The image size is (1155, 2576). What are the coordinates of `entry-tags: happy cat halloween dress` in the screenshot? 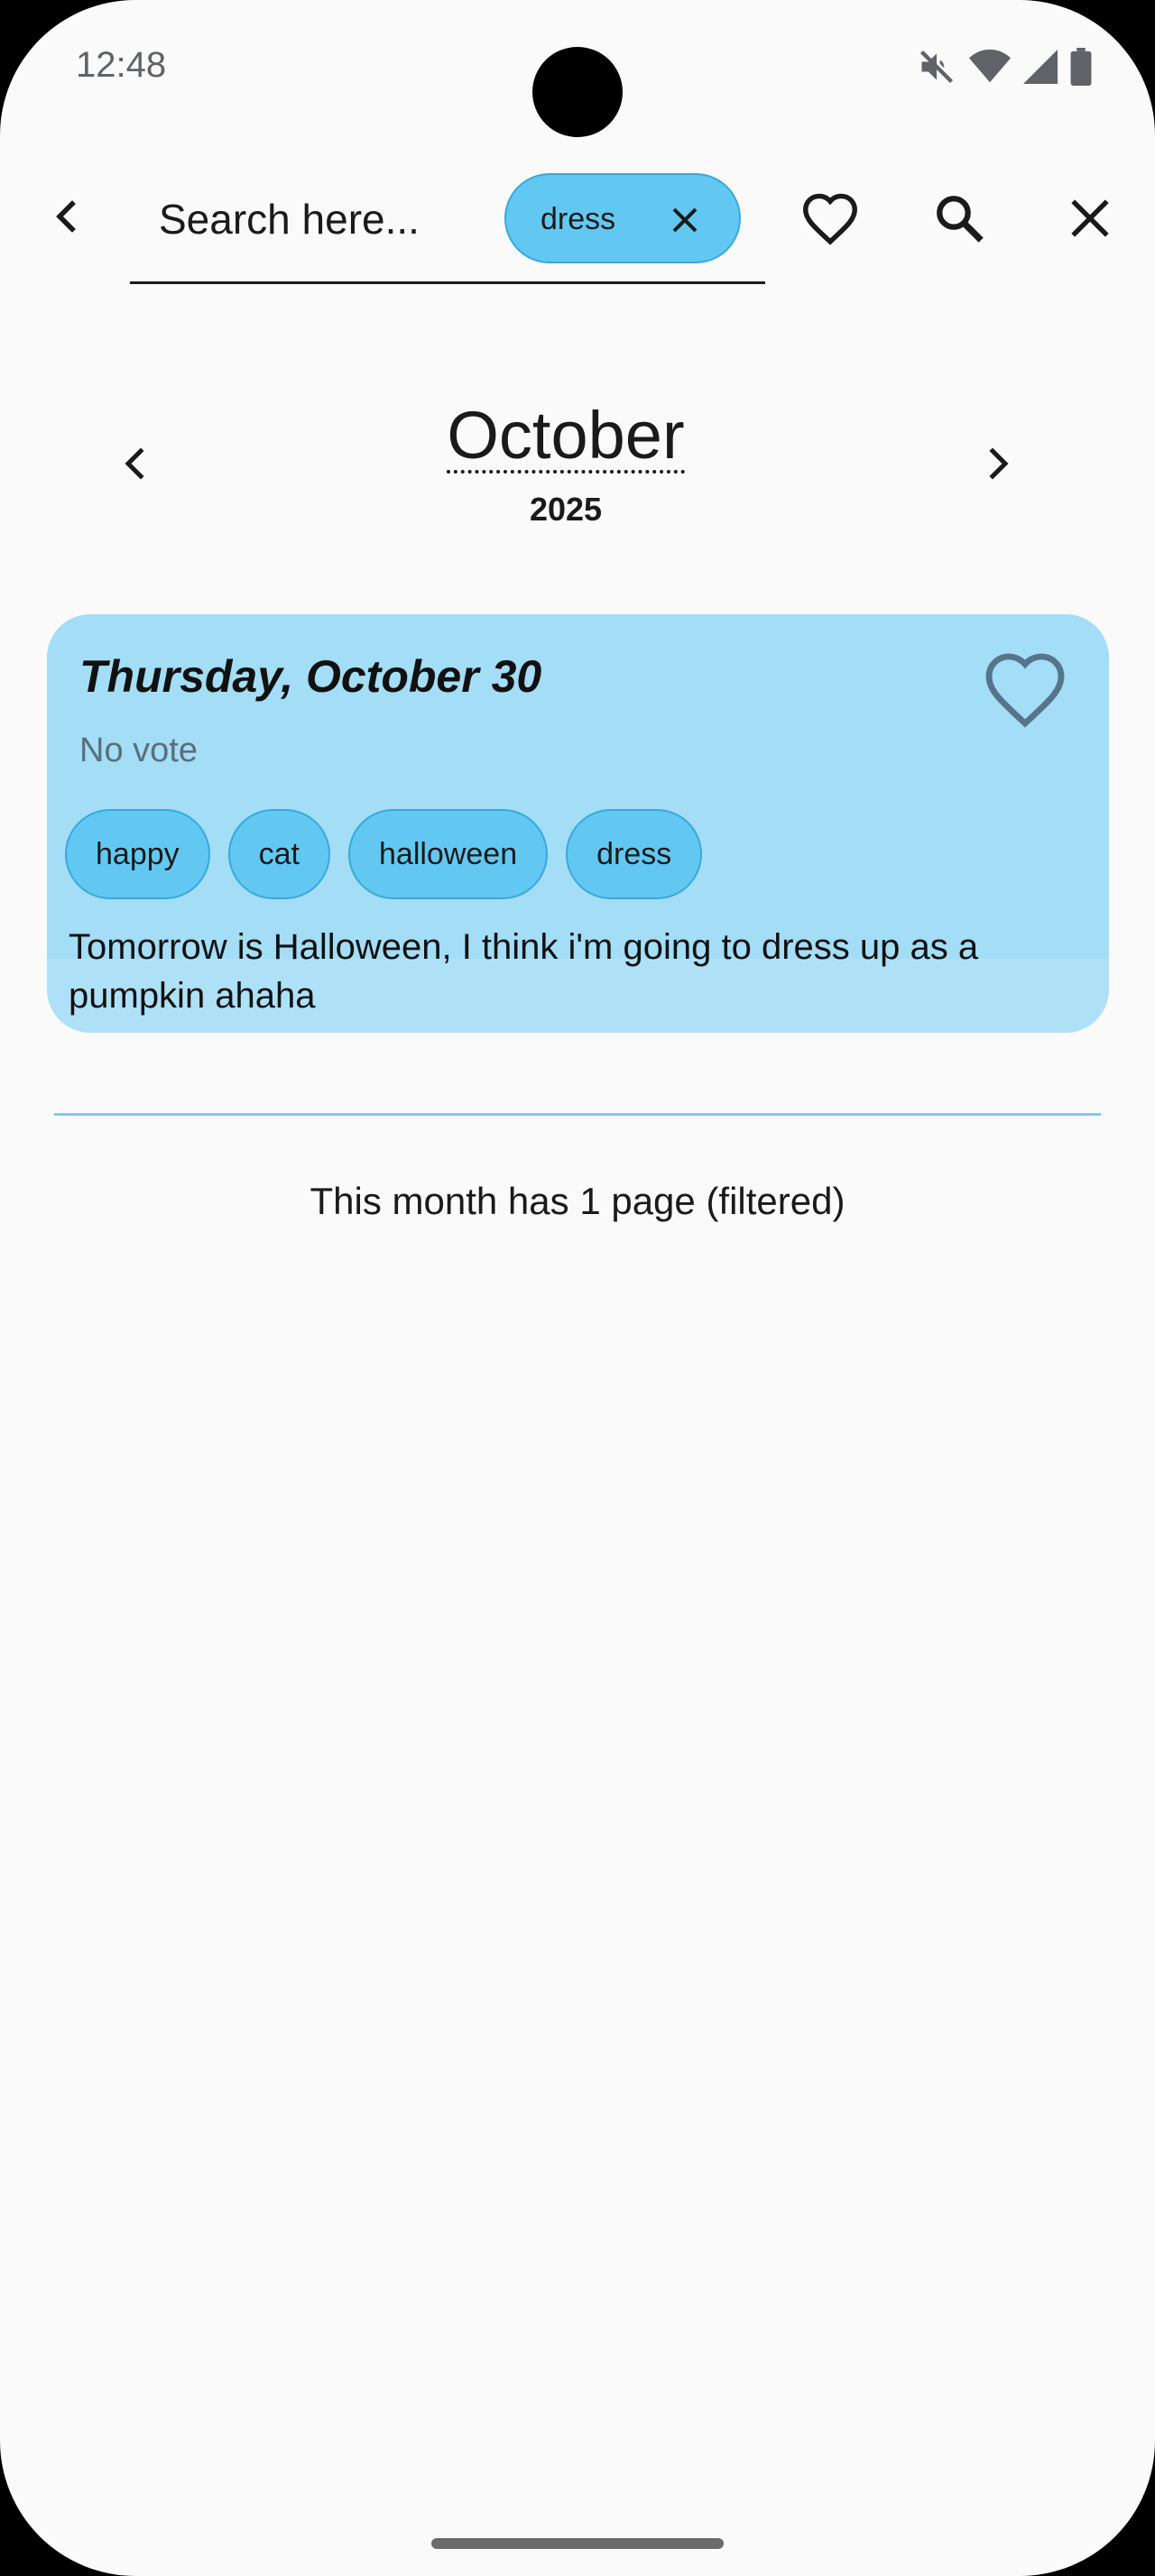 It's located at (384, 854).